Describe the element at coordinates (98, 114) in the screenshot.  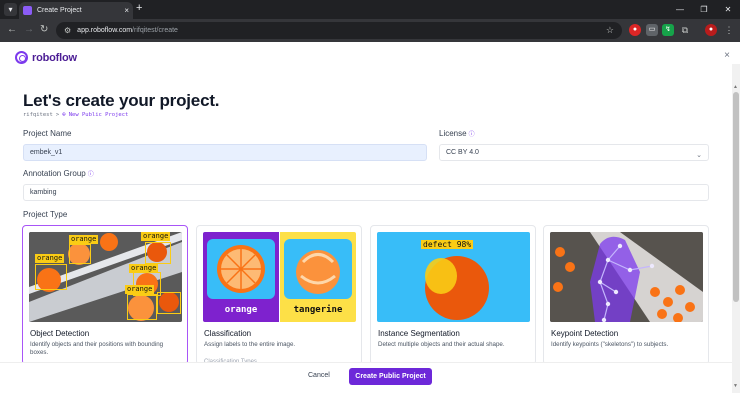
I see `breadcrumb-current: New Public Project` at that location.